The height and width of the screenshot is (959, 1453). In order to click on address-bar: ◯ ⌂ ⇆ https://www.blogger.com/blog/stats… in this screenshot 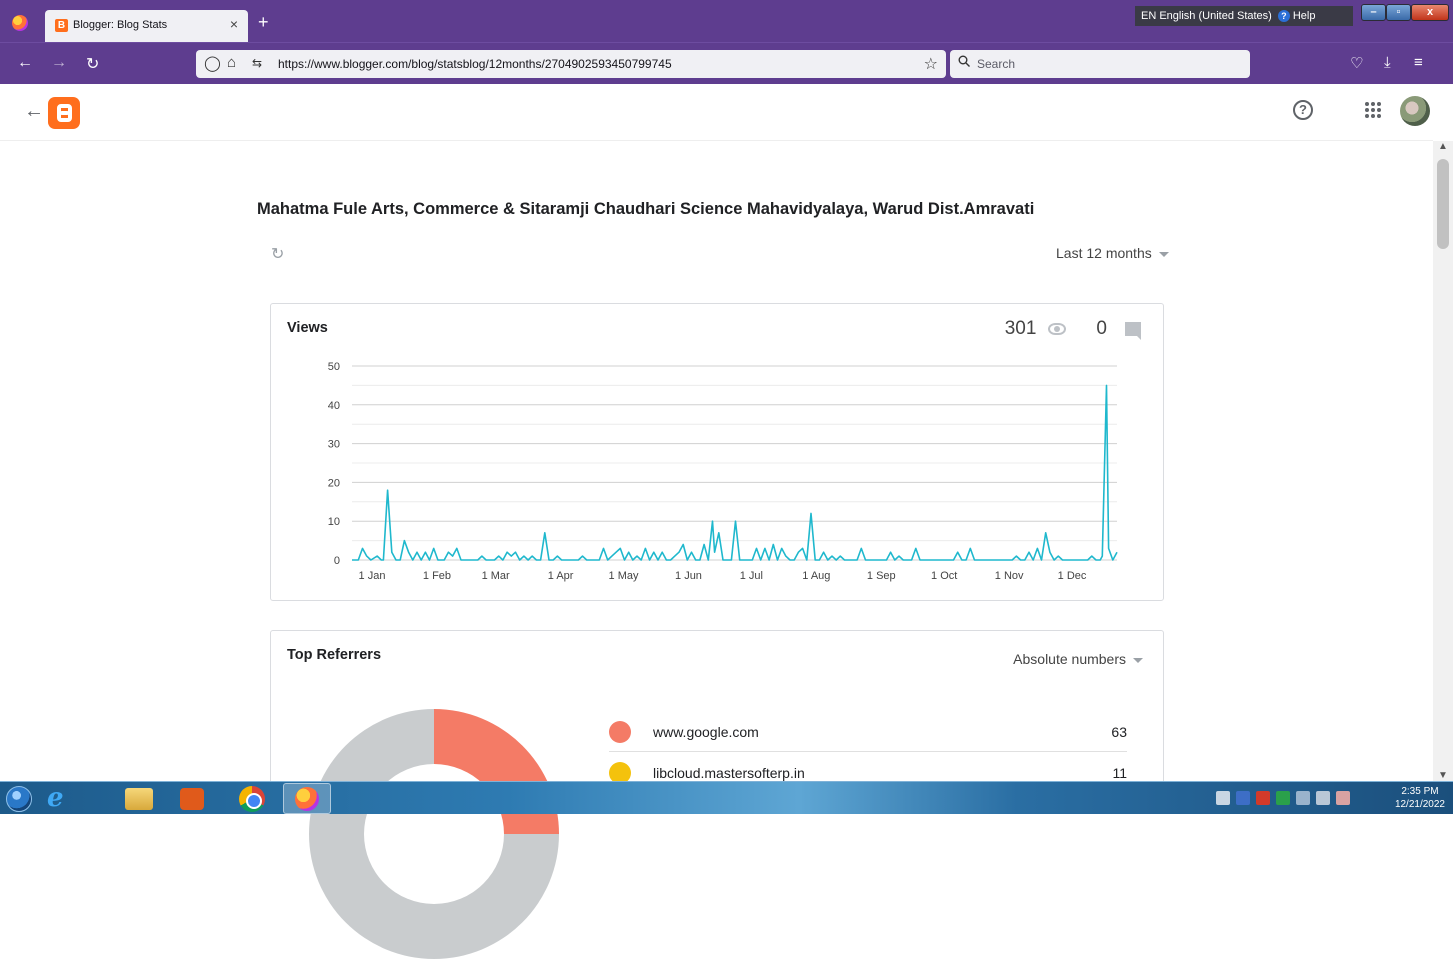, I will do `click(571, 64)`.